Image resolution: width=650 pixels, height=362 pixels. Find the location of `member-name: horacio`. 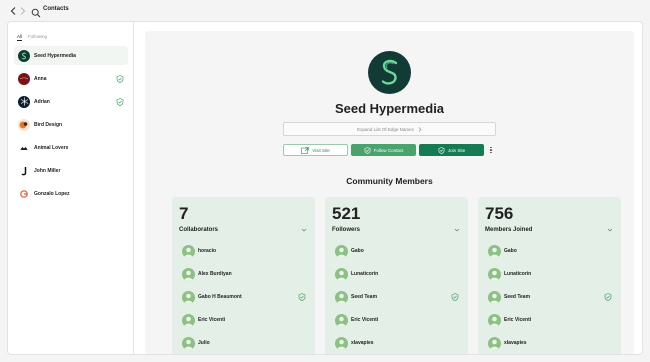

member-name: horacio is located at coordinates (207, 251).